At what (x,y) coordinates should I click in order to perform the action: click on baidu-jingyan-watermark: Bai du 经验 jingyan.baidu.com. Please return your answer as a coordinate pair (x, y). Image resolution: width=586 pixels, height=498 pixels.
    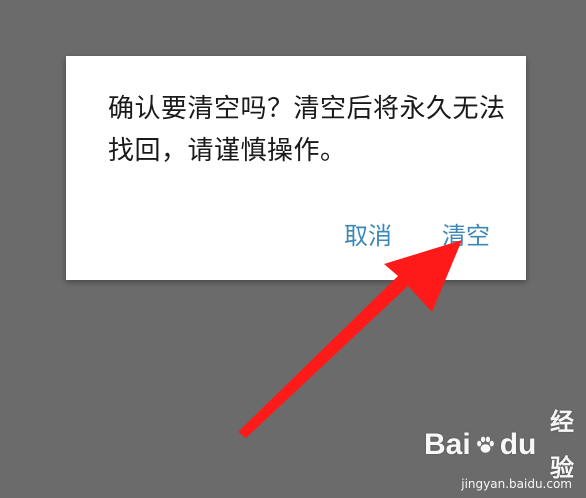
    Looking at the image, I should click on (499, 450).